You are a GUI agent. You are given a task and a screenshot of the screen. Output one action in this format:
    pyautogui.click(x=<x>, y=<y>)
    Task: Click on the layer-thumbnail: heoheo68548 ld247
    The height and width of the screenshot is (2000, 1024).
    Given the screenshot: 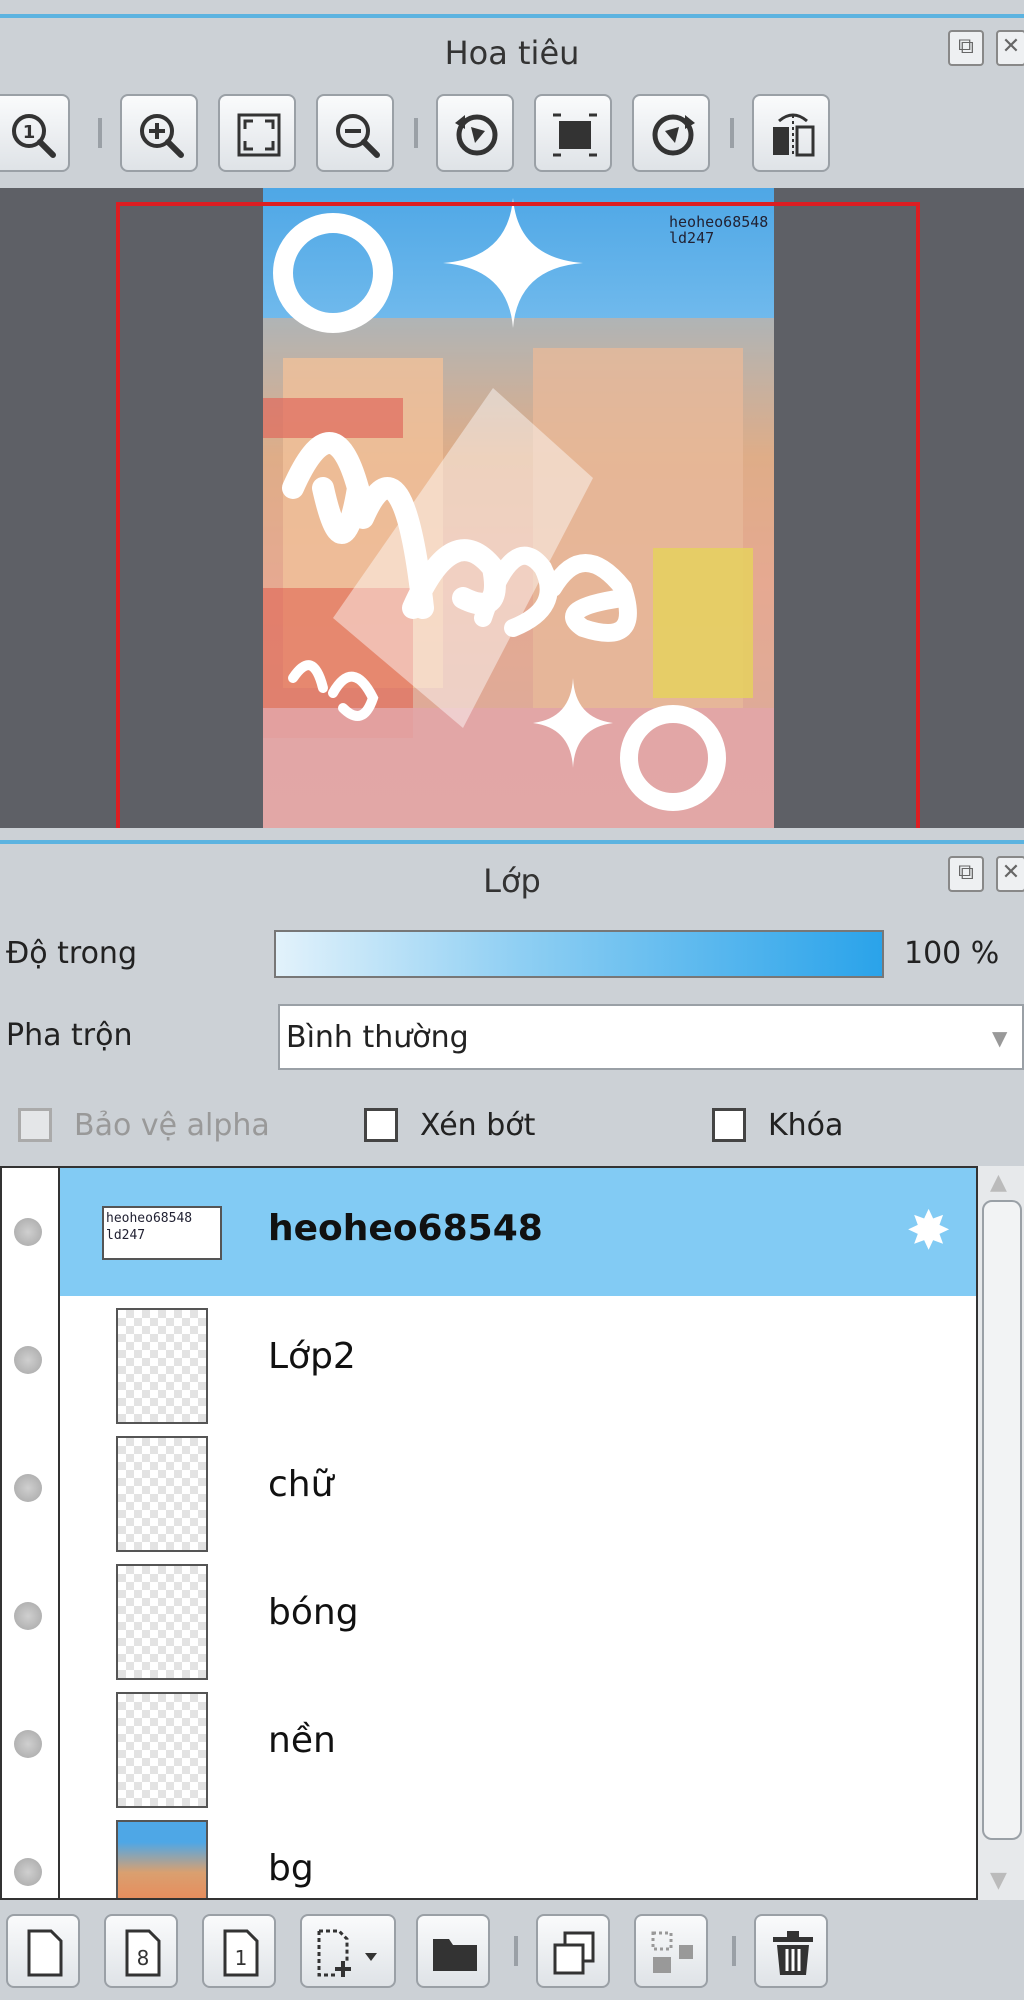 What is the action you would take?
    pyautogui.click(x=162, y=1233)
    